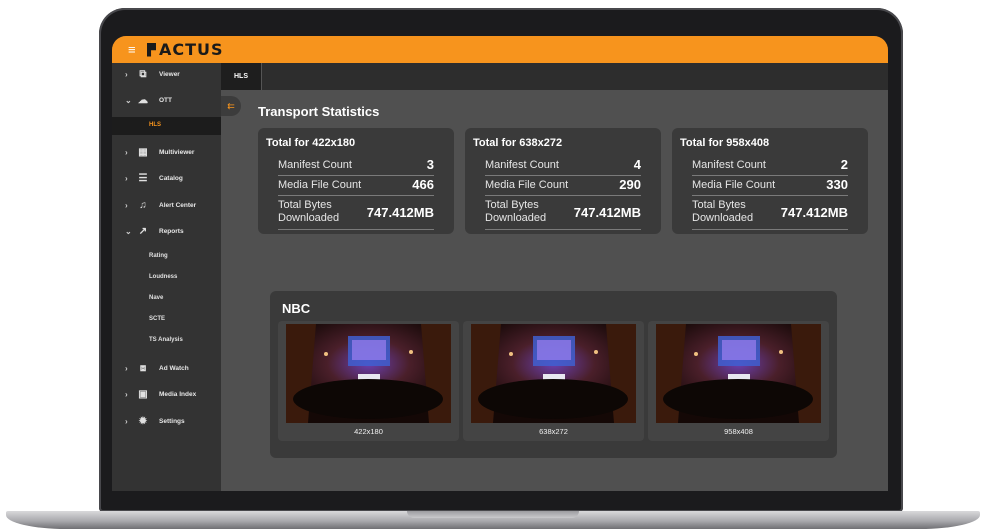  I want to click on tab-hls: HLS, so click(241, 76).